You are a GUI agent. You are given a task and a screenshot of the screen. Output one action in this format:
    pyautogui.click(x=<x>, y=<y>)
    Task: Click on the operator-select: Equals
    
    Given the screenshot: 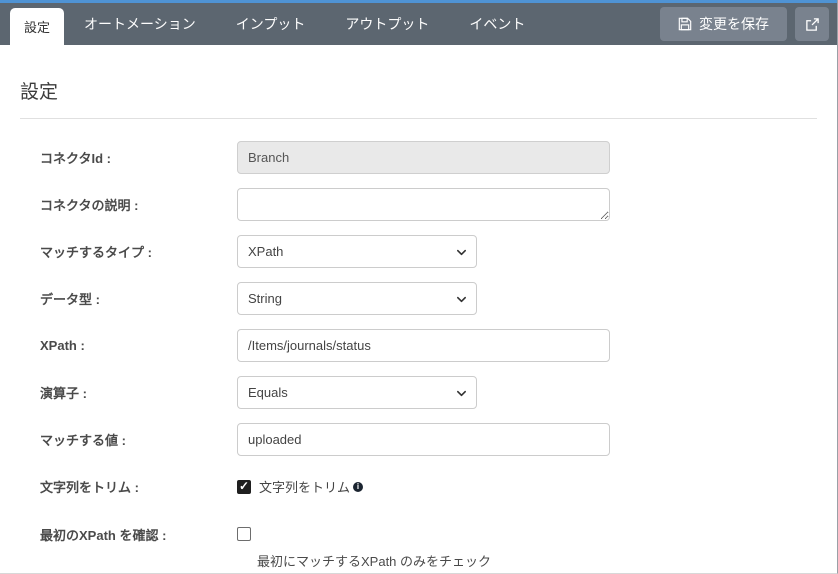 What is the action you would take?
    pyautogui.click(x=357, y=392)
    